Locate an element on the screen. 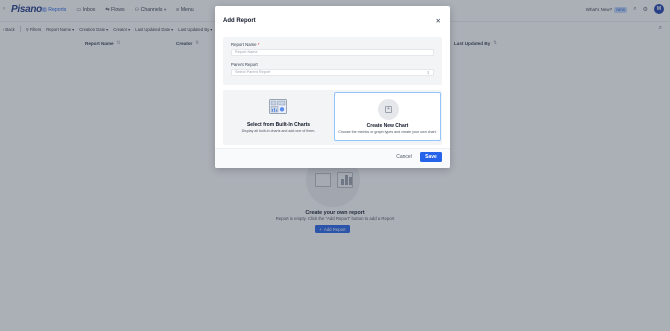  dashboard-icon is located at coordinates (278, 106).